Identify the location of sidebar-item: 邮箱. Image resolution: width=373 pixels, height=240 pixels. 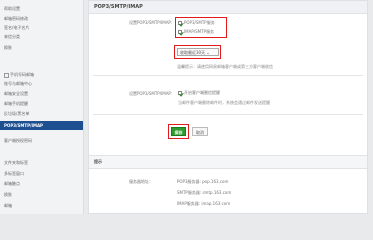
(8, 205).